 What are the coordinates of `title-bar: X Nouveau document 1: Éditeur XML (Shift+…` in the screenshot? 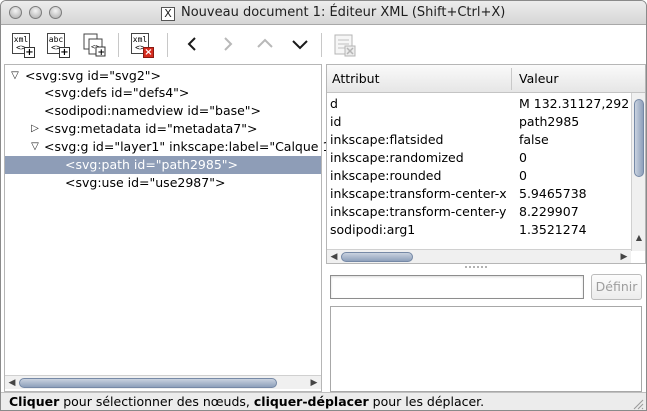 It's located at (323, 13).